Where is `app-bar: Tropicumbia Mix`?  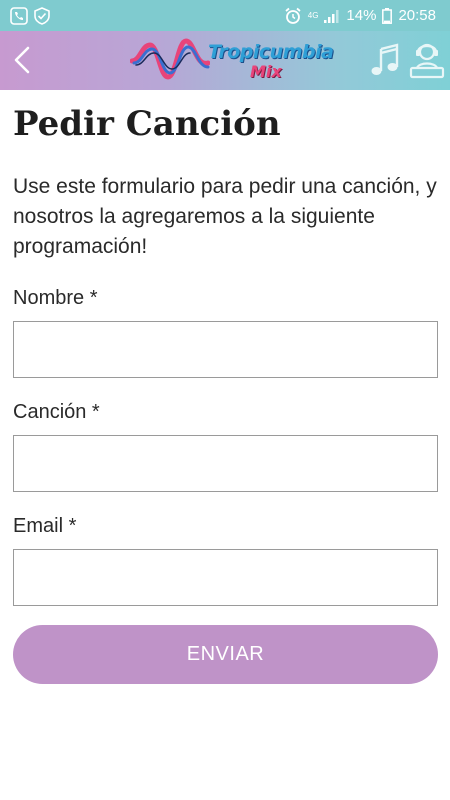
app-bar: Tropicumbia Mix is located at coordinates (225, 60).